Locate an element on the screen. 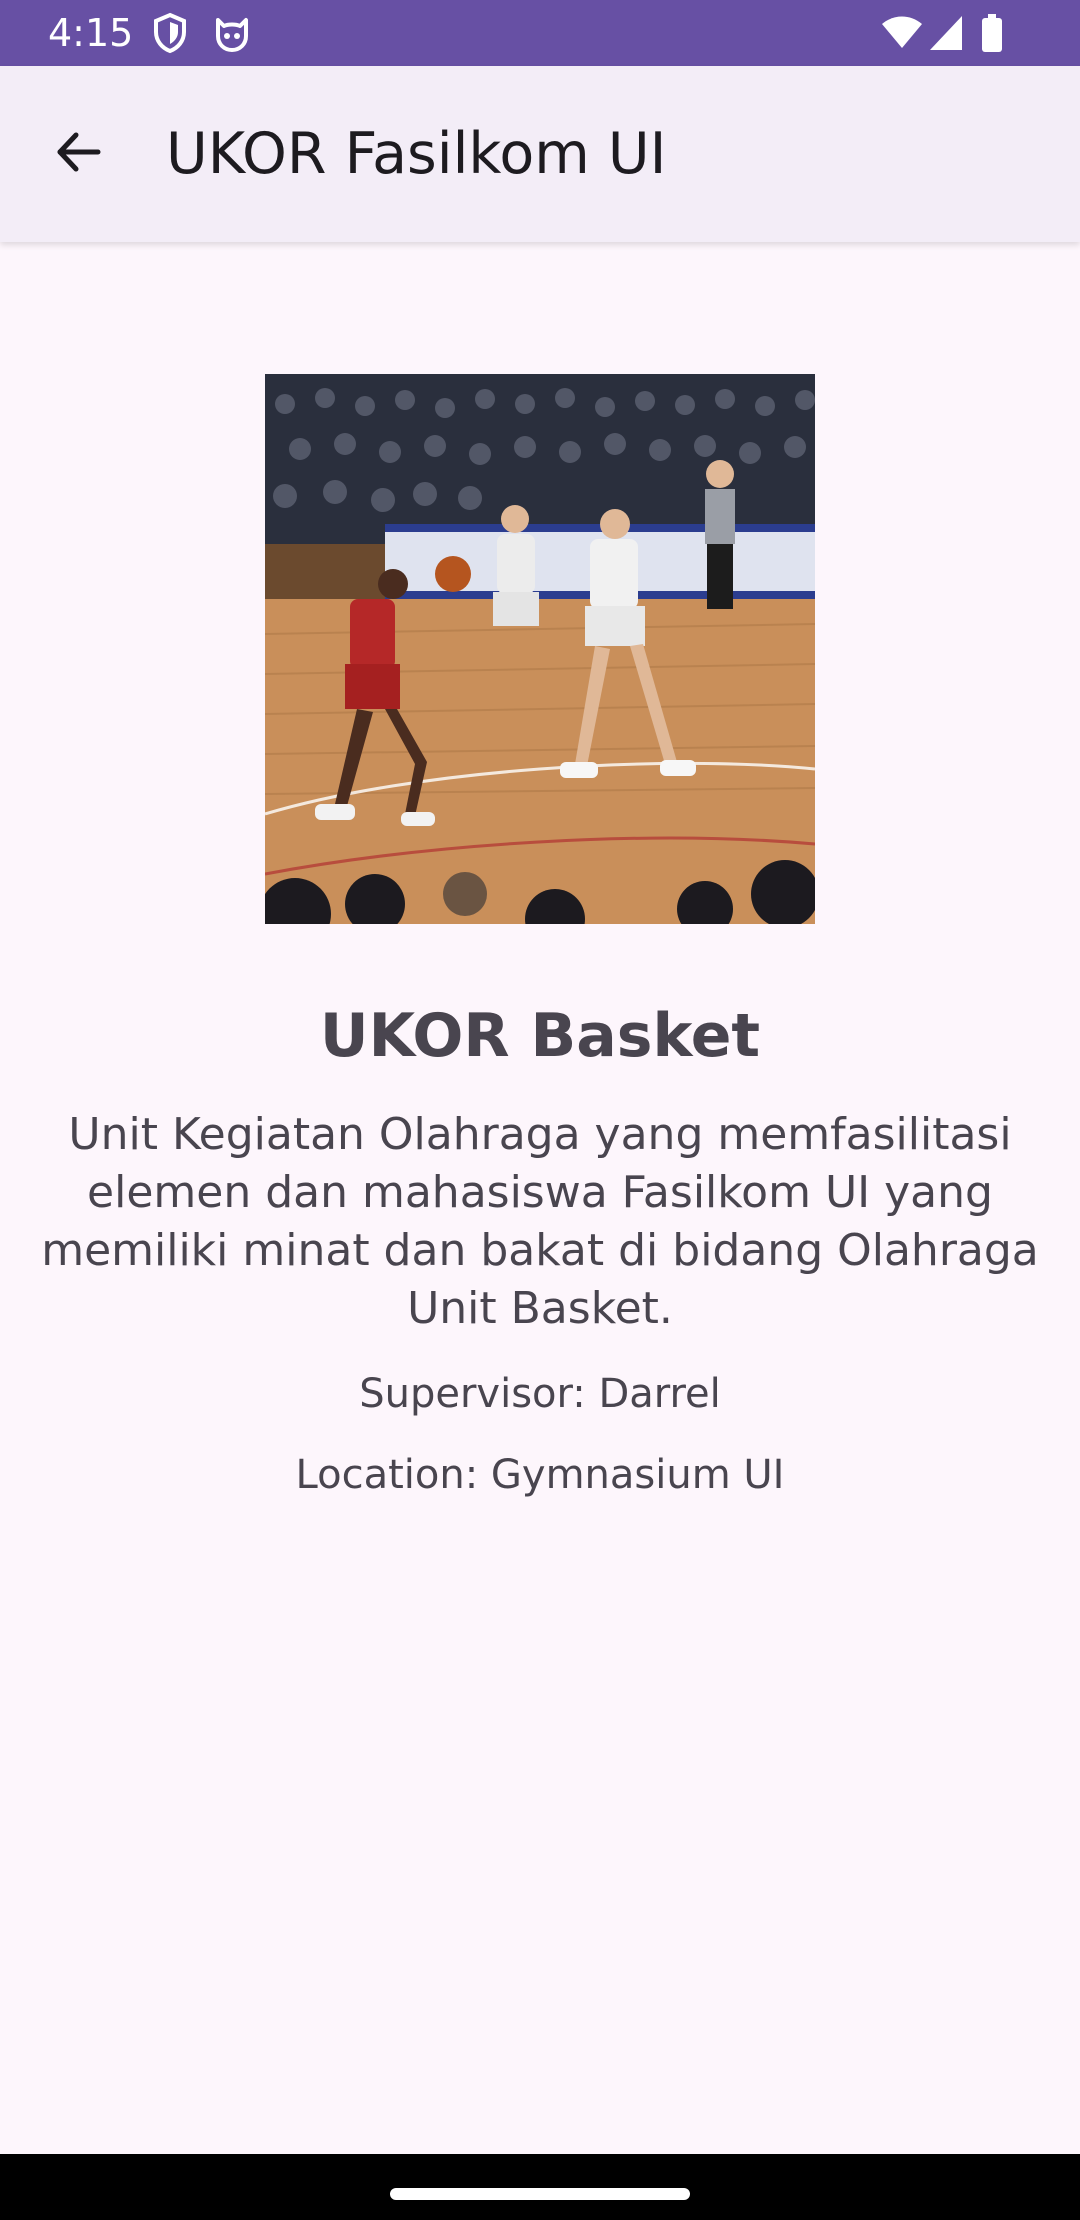 The image size is (1080, 2220). cat-icon is located at coordinates (232, 33).